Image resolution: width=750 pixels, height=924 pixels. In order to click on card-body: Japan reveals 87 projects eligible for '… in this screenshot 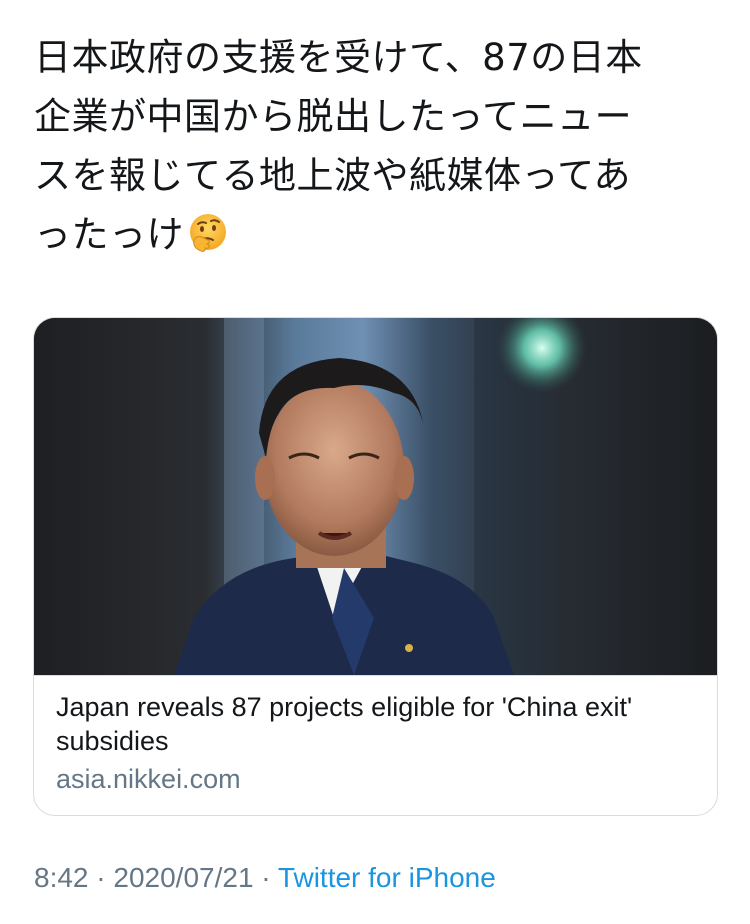, I will do `click(375, 745)`.